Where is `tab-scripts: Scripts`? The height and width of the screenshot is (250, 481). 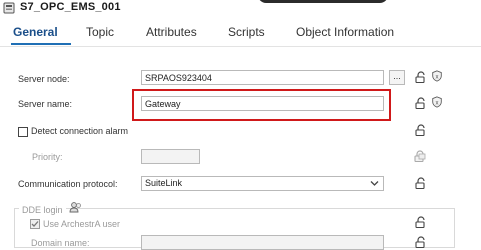 tab-scripts: Scripts is located at coordinates (246, 32).